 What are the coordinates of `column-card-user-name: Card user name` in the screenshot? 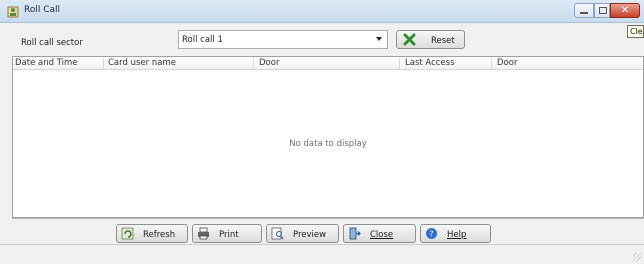 It's located at (142, 63).